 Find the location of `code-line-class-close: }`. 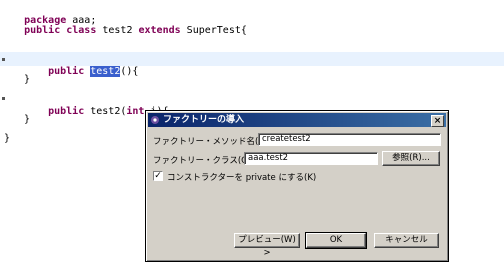

code-line-class-close: } is located at coordinates (7, 138).